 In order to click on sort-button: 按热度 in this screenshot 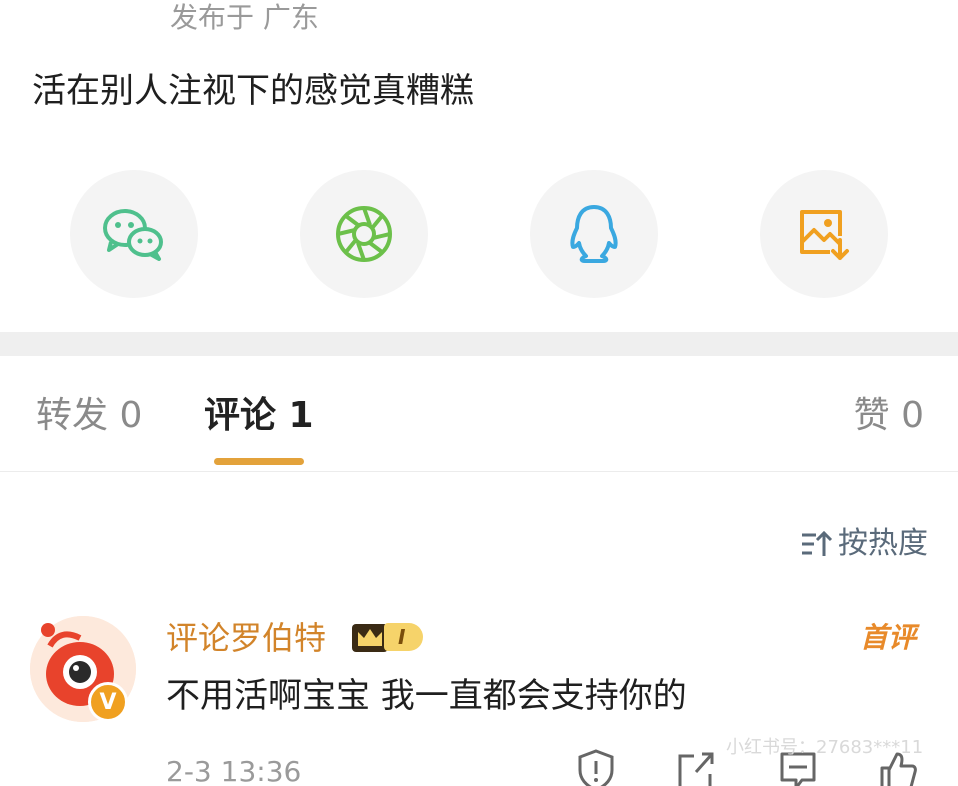, I will do `click(864, 544)`.